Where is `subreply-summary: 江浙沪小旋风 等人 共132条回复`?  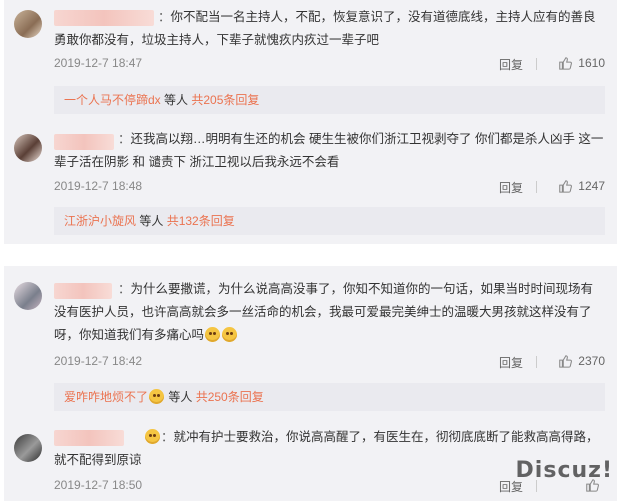
subreply-summary: 江浙沪小旋风 等人 共132条回复 is located at coordinates (329, 221).